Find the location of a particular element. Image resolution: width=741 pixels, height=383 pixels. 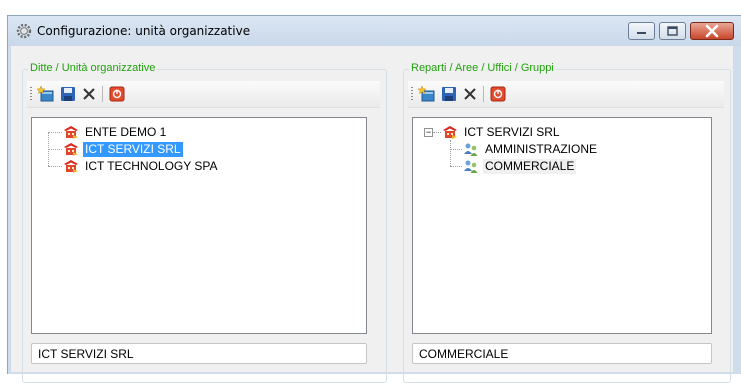

tree-node-selected: COMMERCIALE is located at coordinates (519, 166).